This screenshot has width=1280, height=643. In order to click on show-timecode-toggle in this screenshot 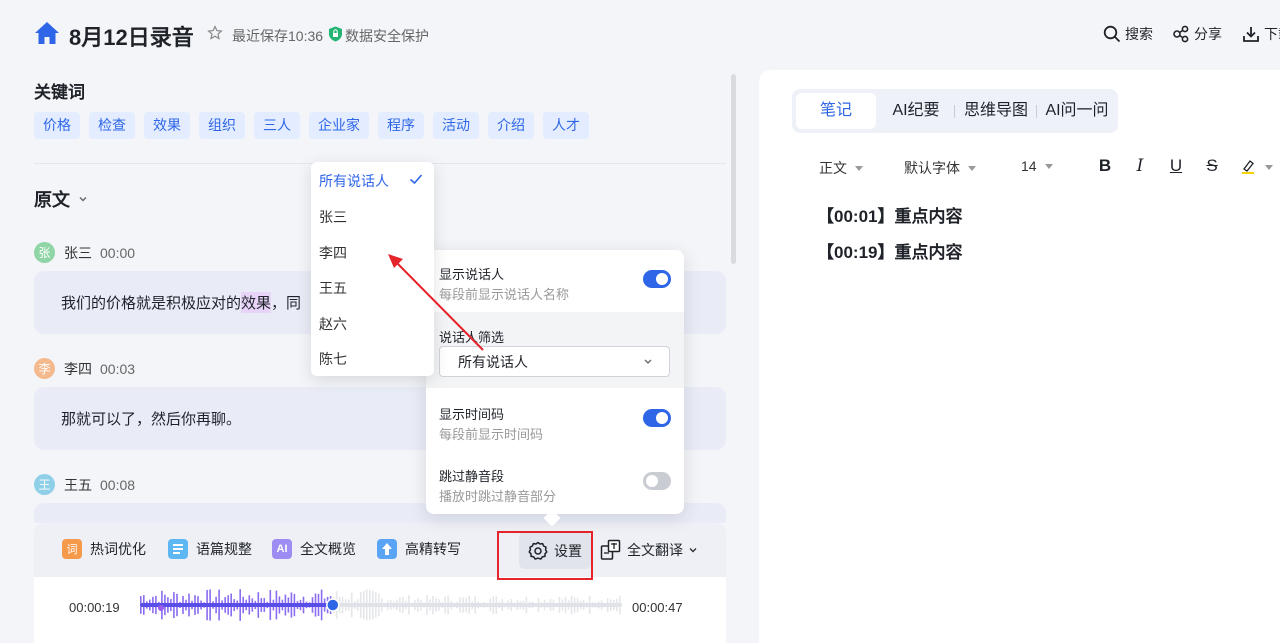, I will do `click(657, 418)`.